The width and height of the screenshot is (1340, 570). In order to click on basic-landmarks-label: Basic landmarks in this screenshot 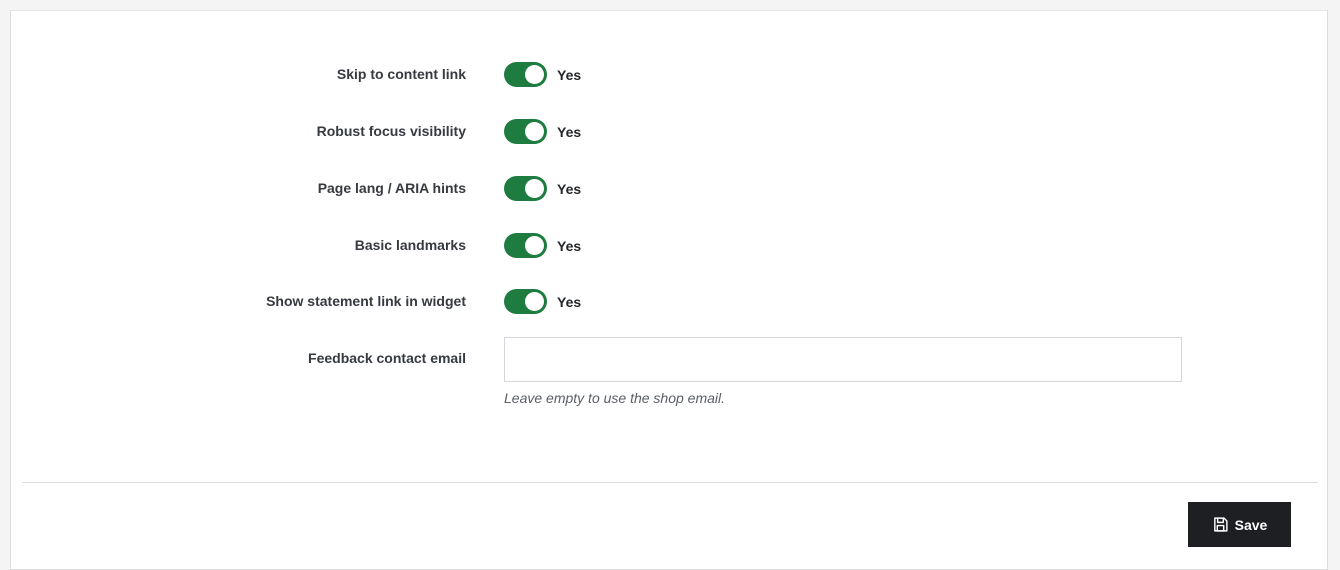, I will do `click(410, 245)`.